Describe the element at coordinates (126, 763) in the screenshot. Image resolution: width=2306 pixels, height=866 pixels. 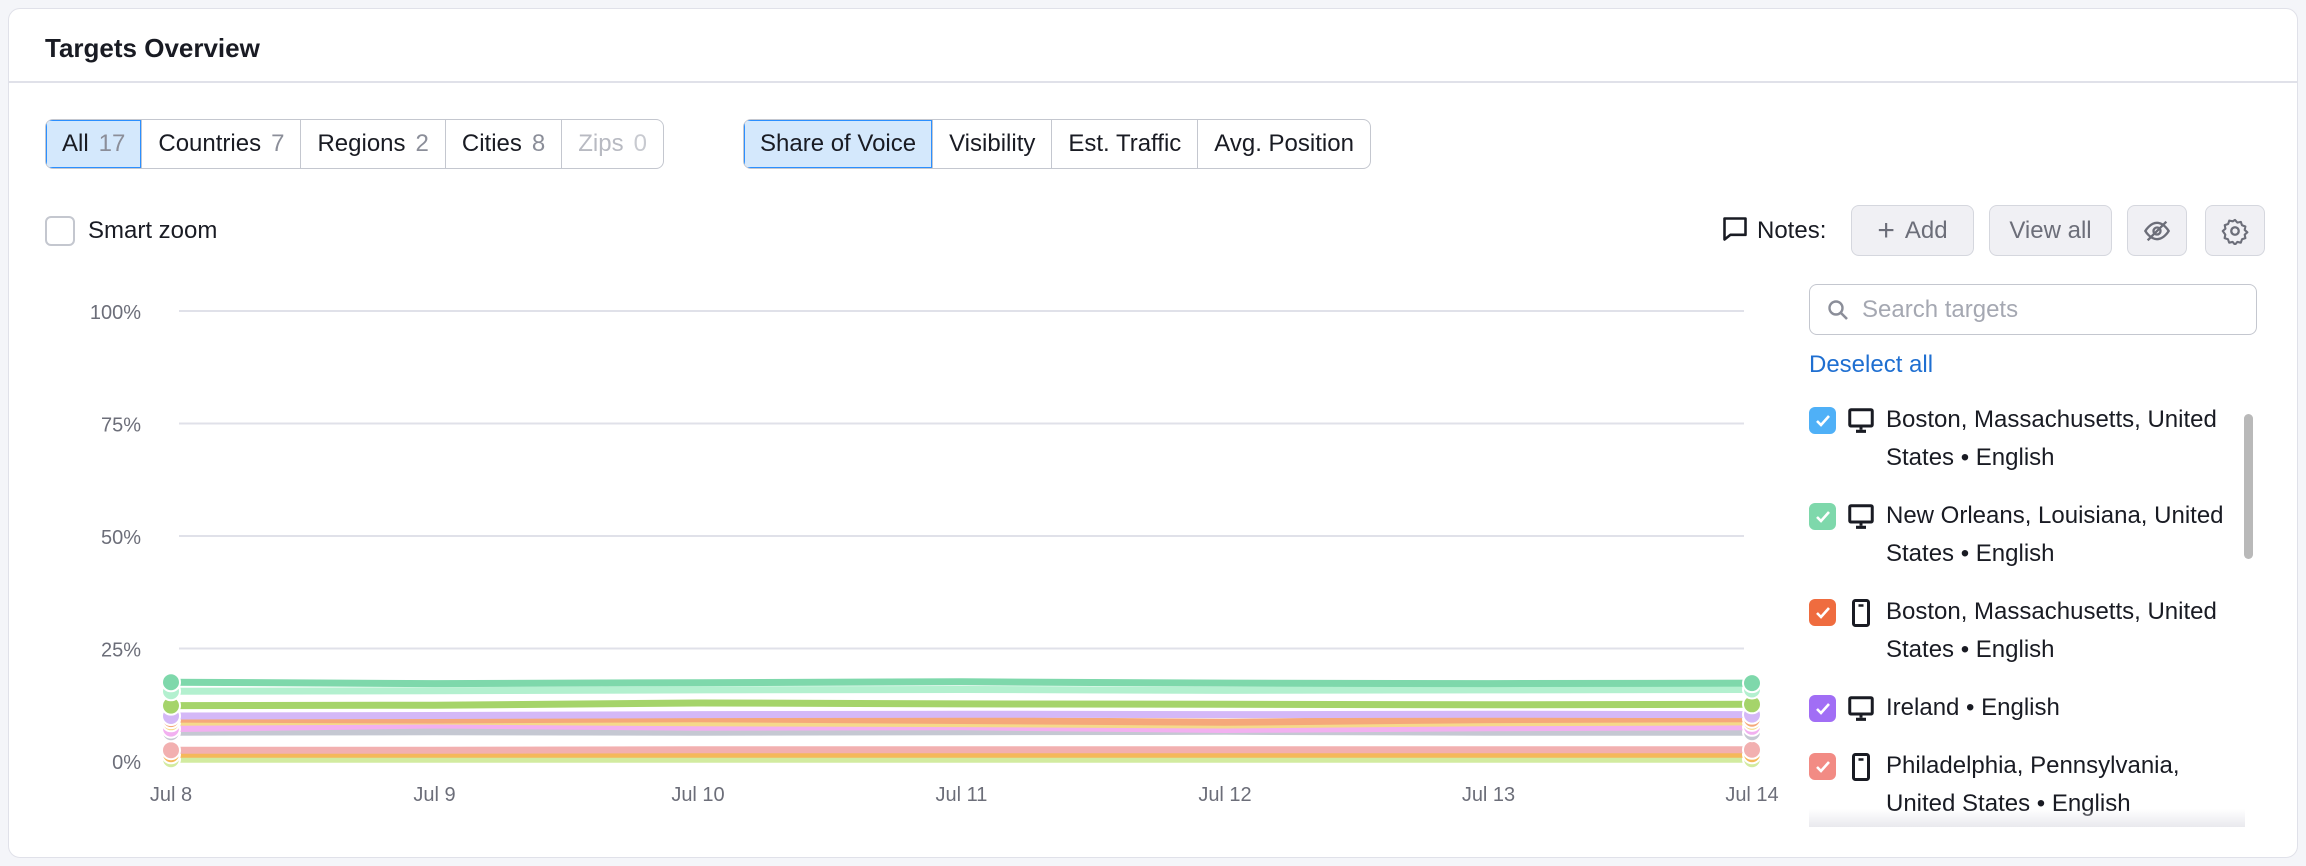
I see `y-tick-label: 0%` at that location.